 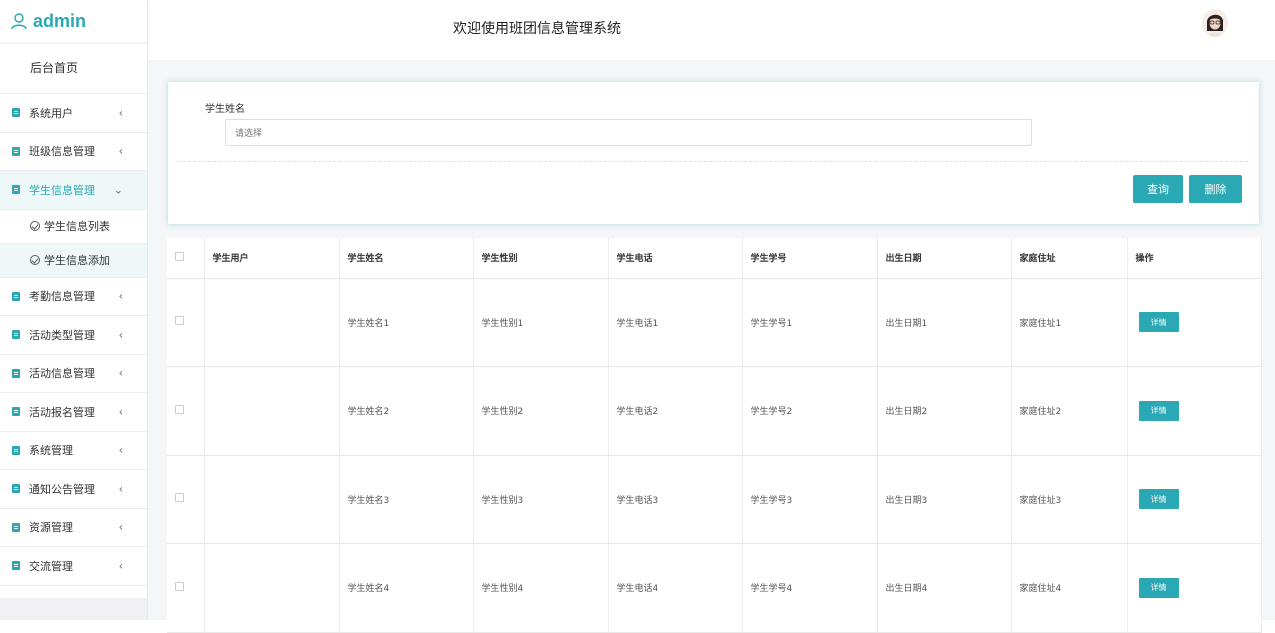 What do you see at coordinates (537, 29) in the screenshot?
I see `page-title: 欢迎使用班团信息管理系统` at bounding box center [537, 29].